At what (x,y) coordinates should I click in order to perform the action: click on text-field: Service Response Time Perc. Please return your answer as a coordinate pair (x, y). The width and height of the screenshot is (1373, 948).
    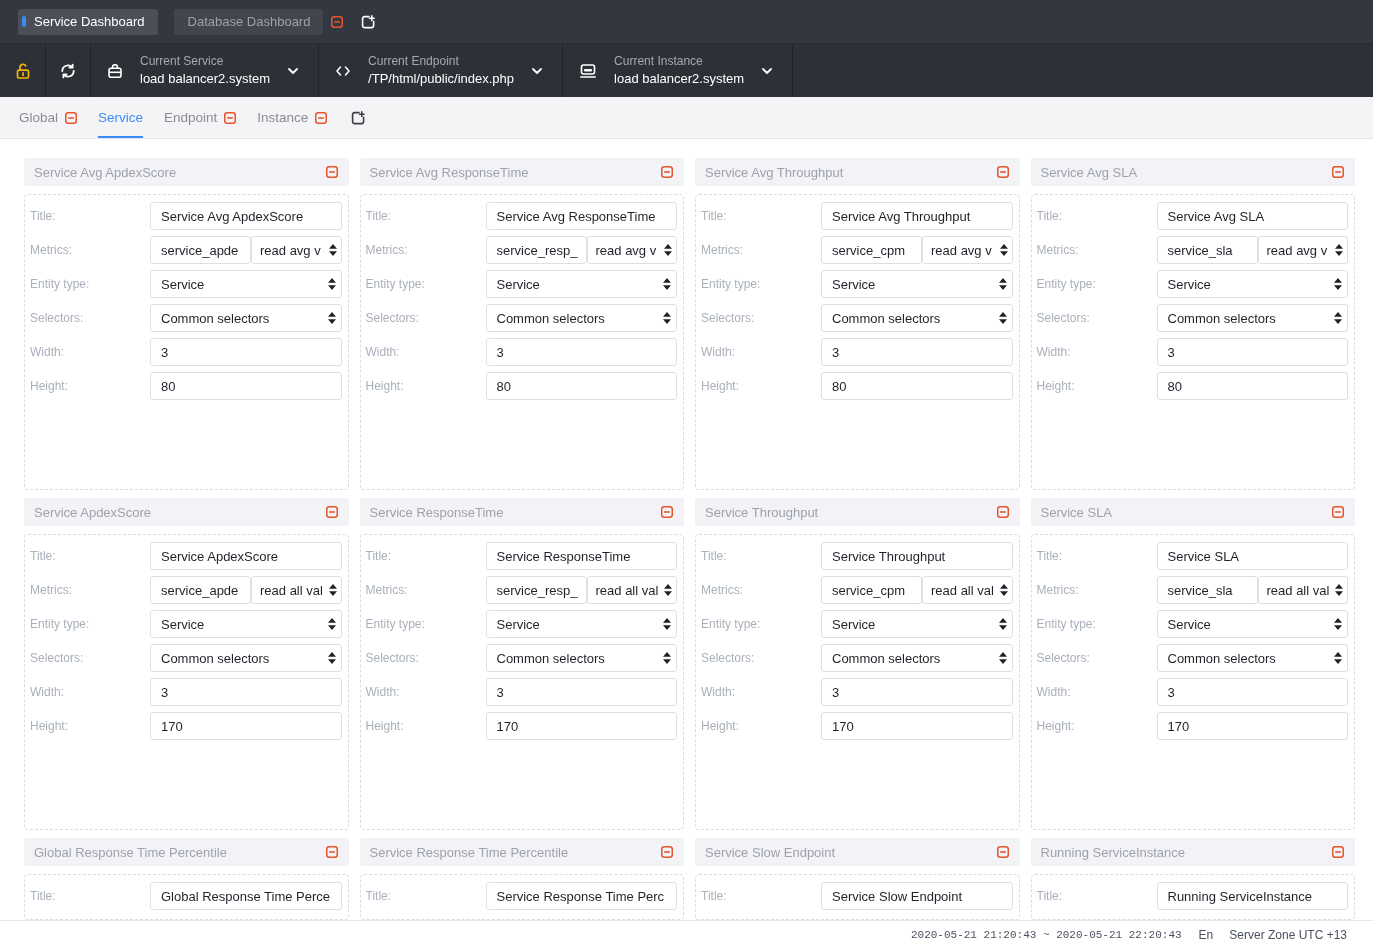
    Looking at the image, I should click on (581, 896).